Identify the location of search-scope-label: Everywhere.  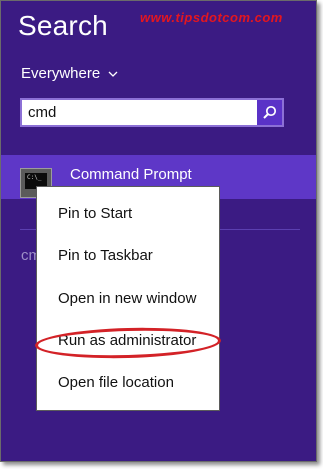
(61, 73).